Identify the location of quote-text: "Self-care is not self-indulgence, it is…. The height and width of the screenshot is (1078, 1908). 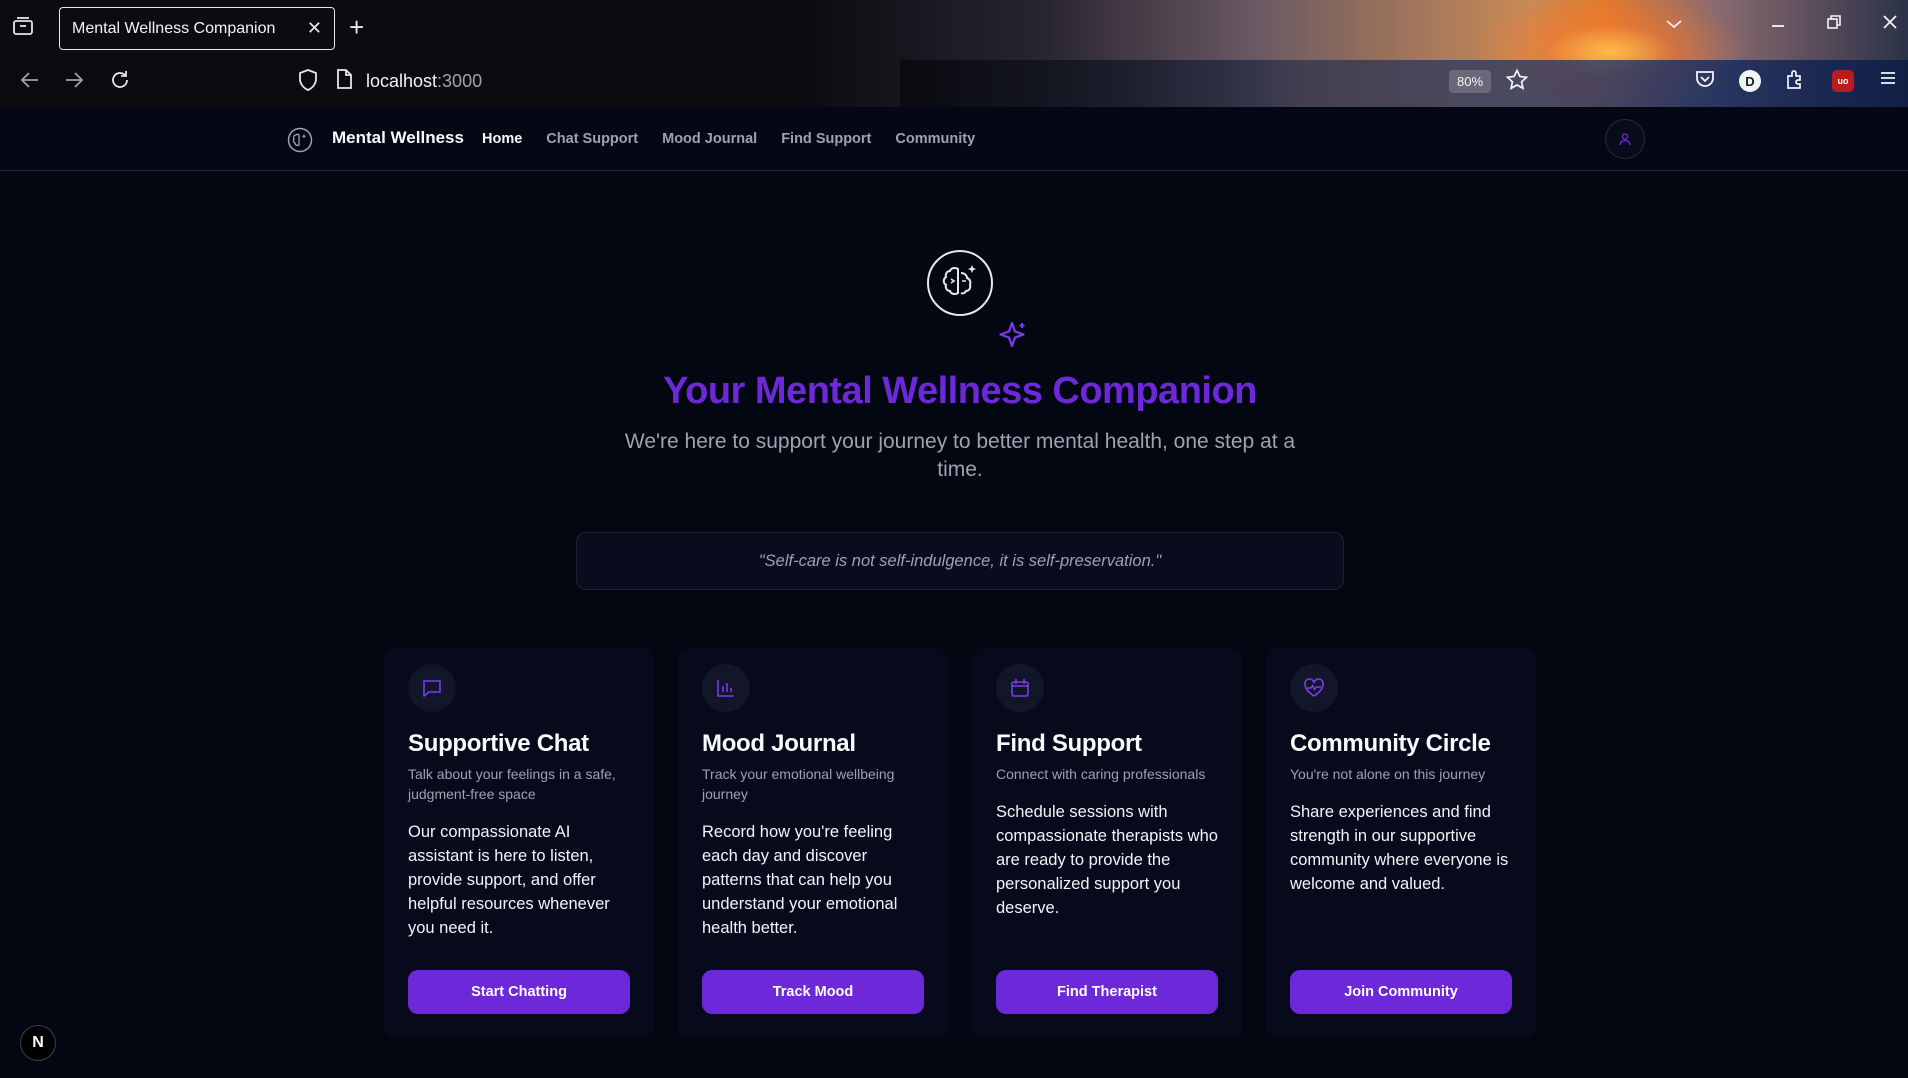
(960, 560).